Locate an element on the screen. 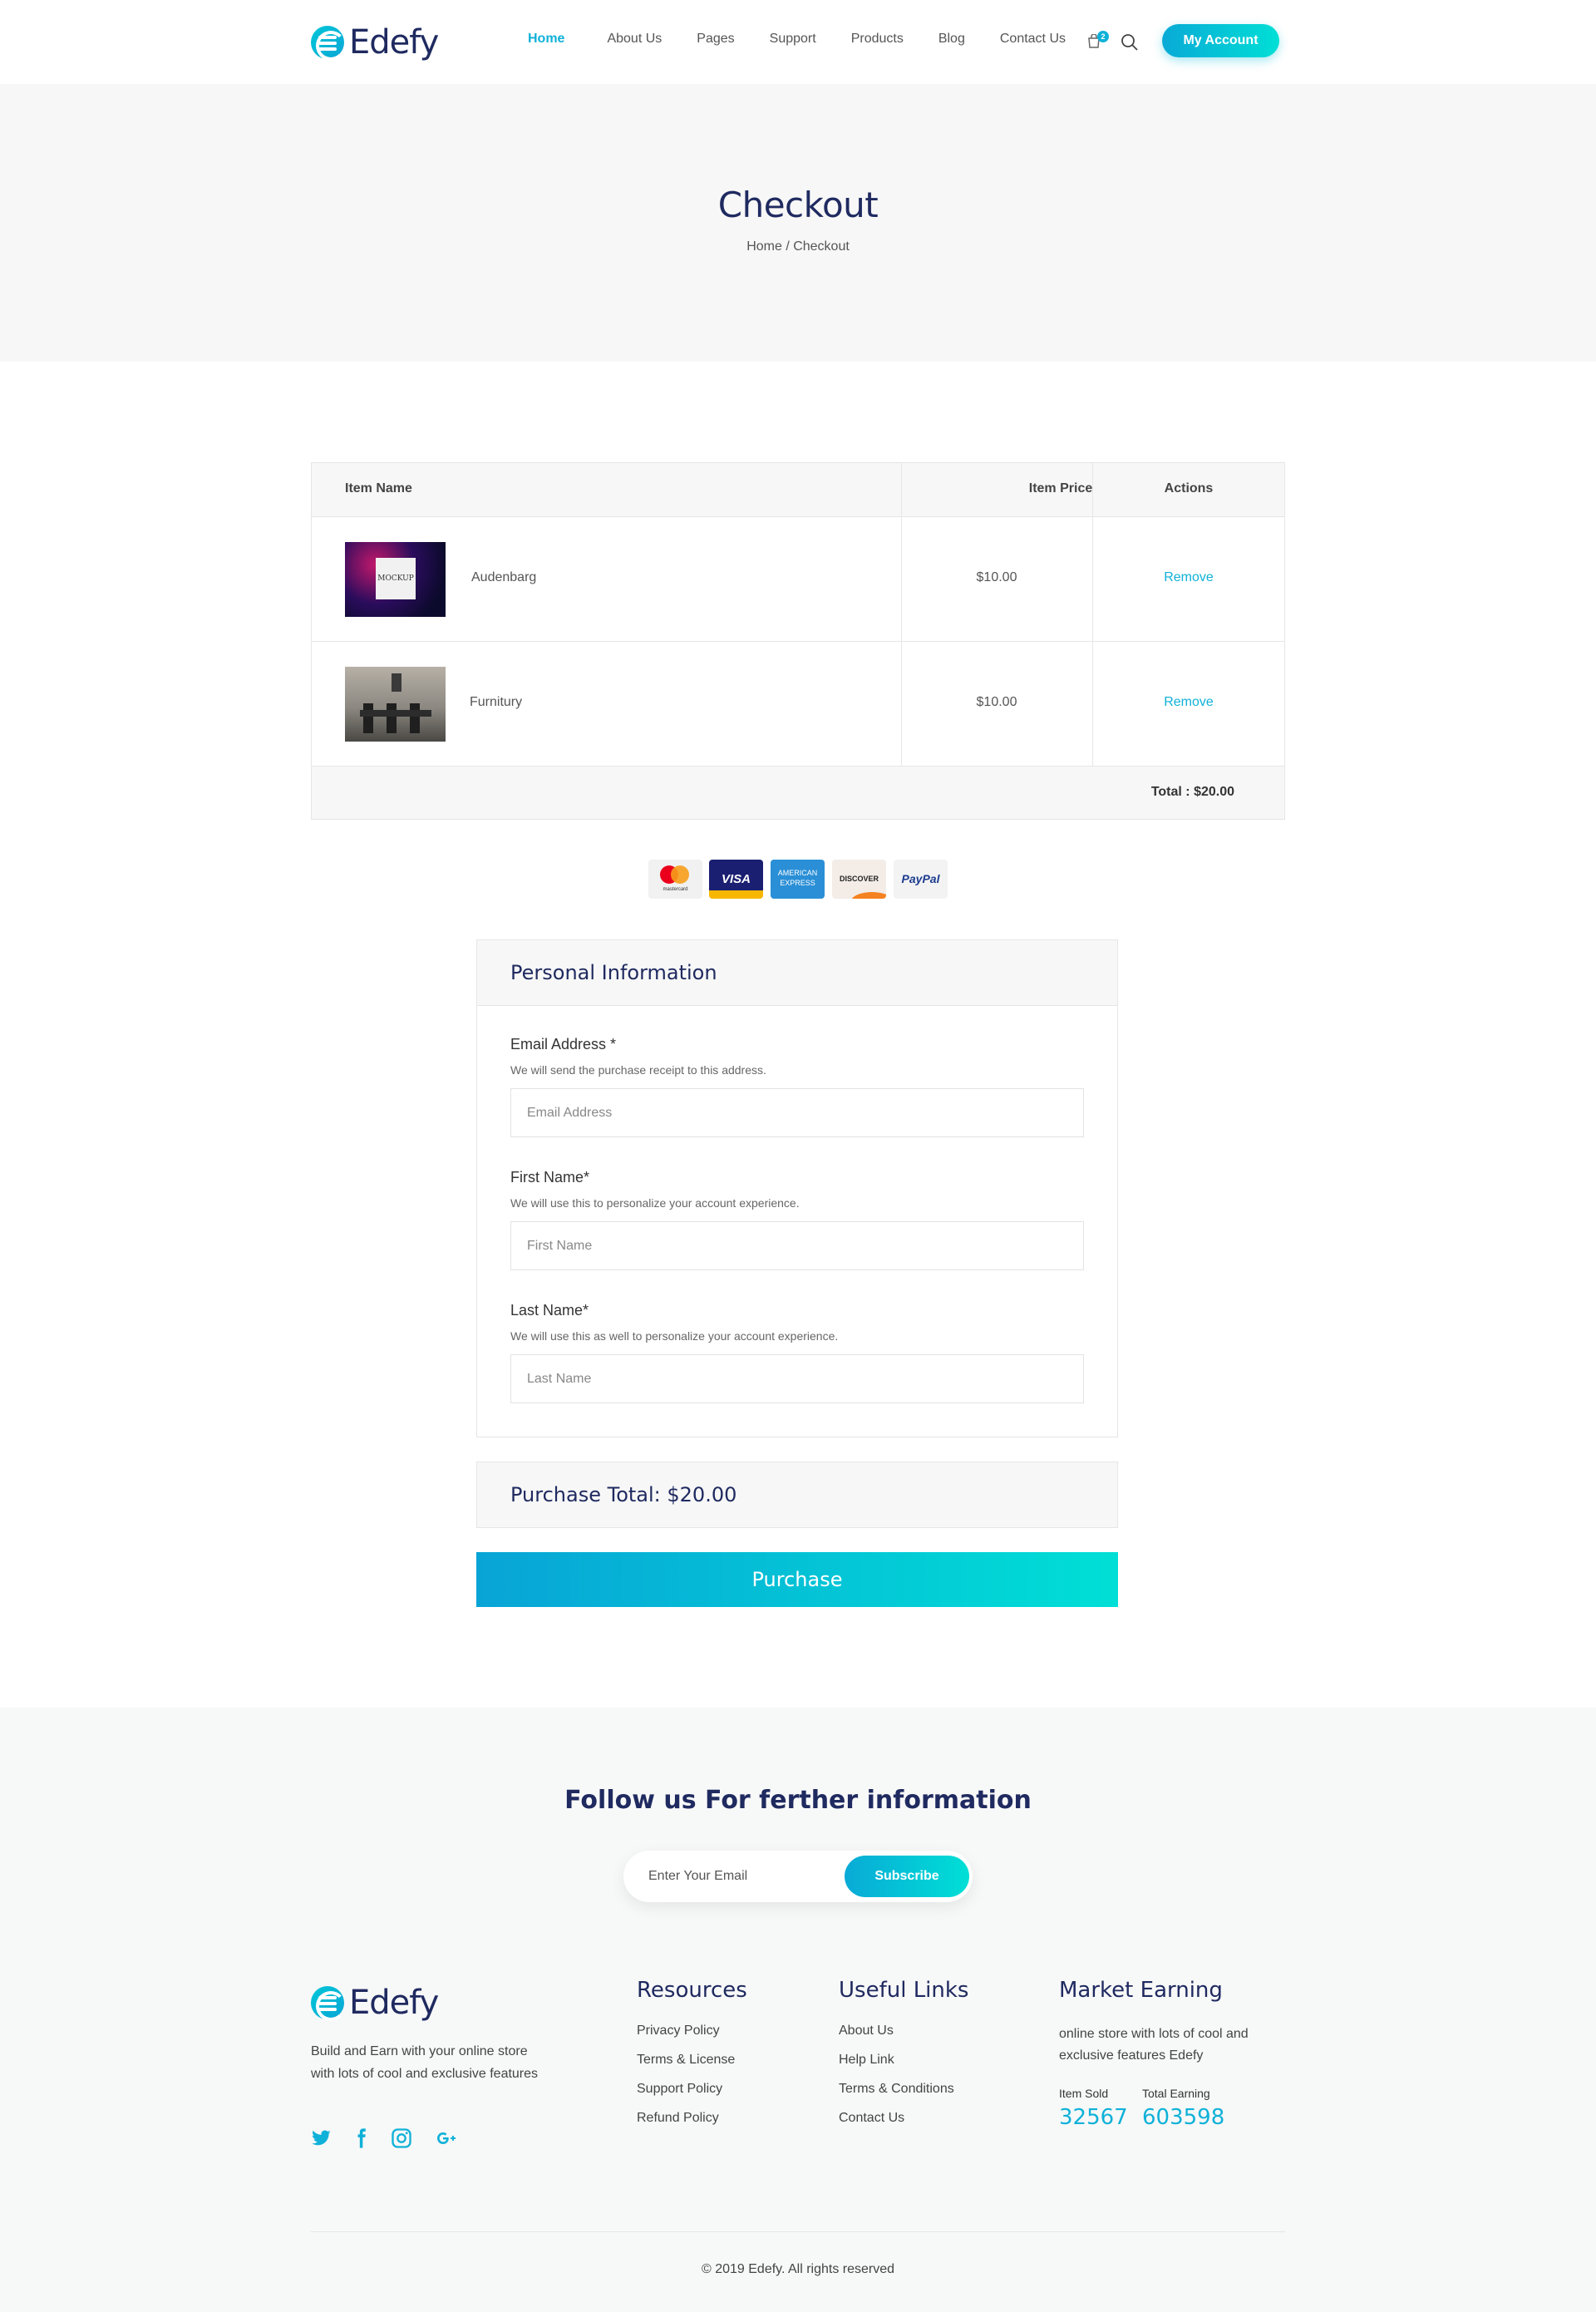  product-thumbnail is located at coordinates (395, 704).